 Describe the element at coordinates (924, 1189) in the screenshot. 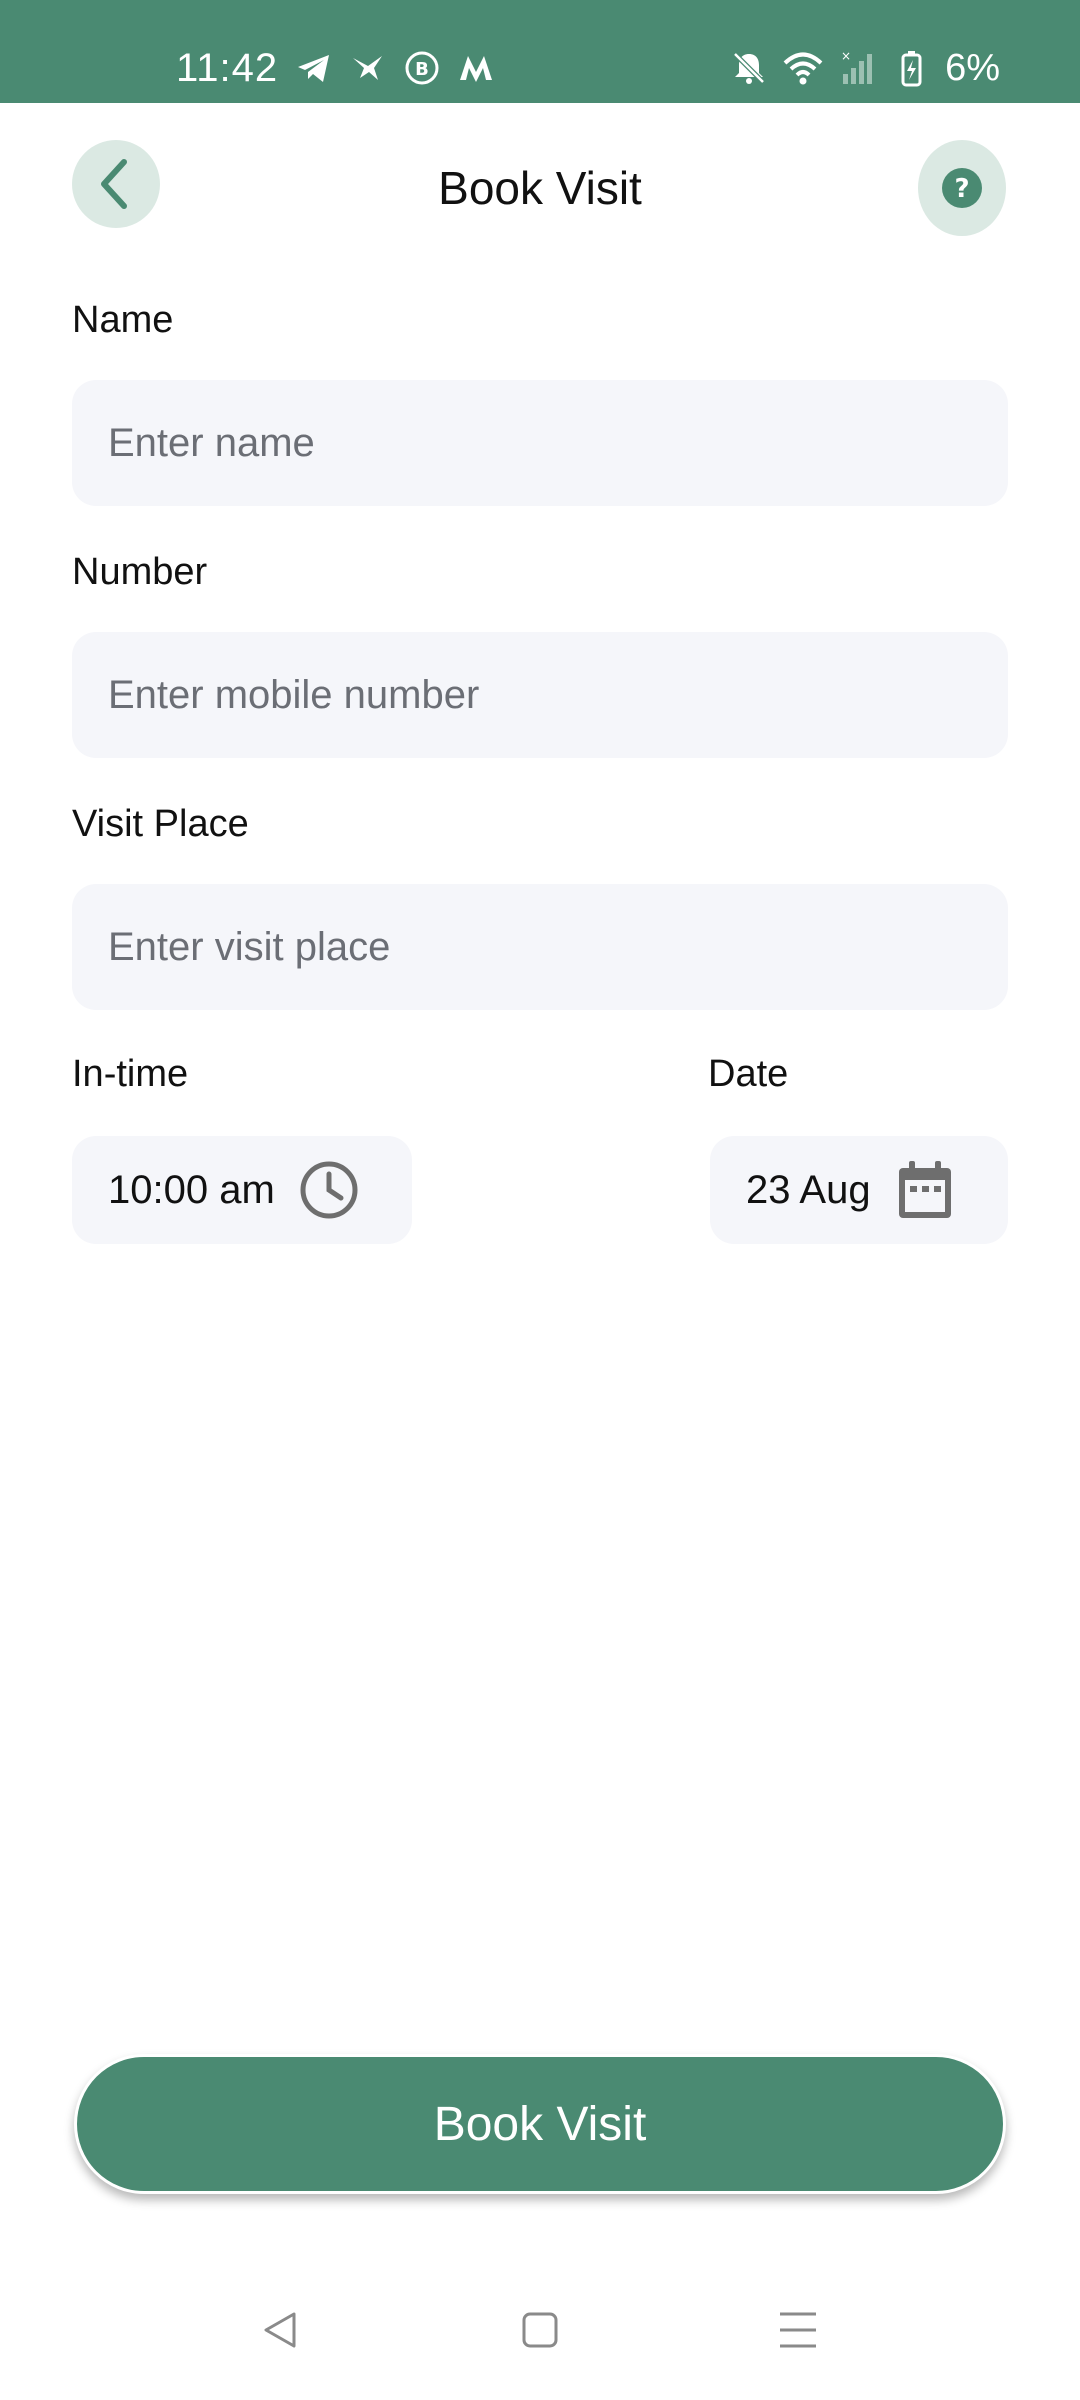

I see `calendar-icon` at that location.